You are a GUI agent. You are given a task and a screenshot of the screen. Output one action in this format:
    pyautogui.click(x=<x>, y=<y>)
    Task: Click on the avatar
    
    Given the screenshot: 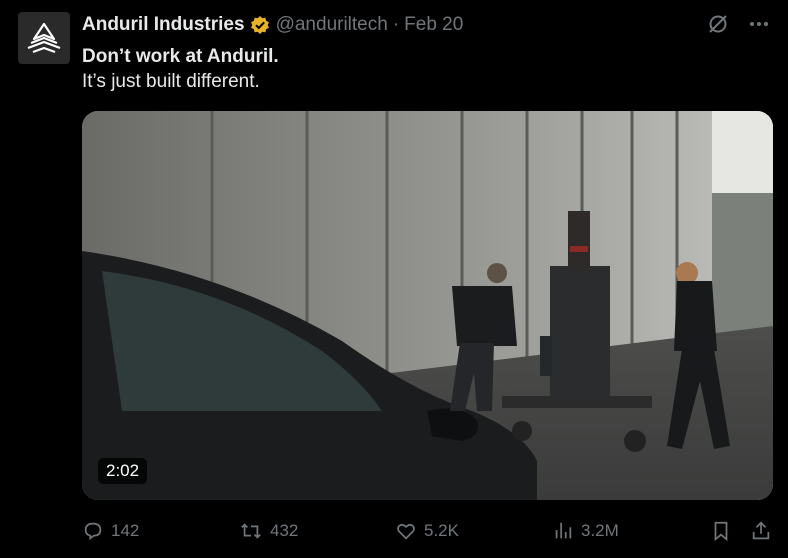 What is the action you would take?
    pyautogui.click(x=44, y=38)
    